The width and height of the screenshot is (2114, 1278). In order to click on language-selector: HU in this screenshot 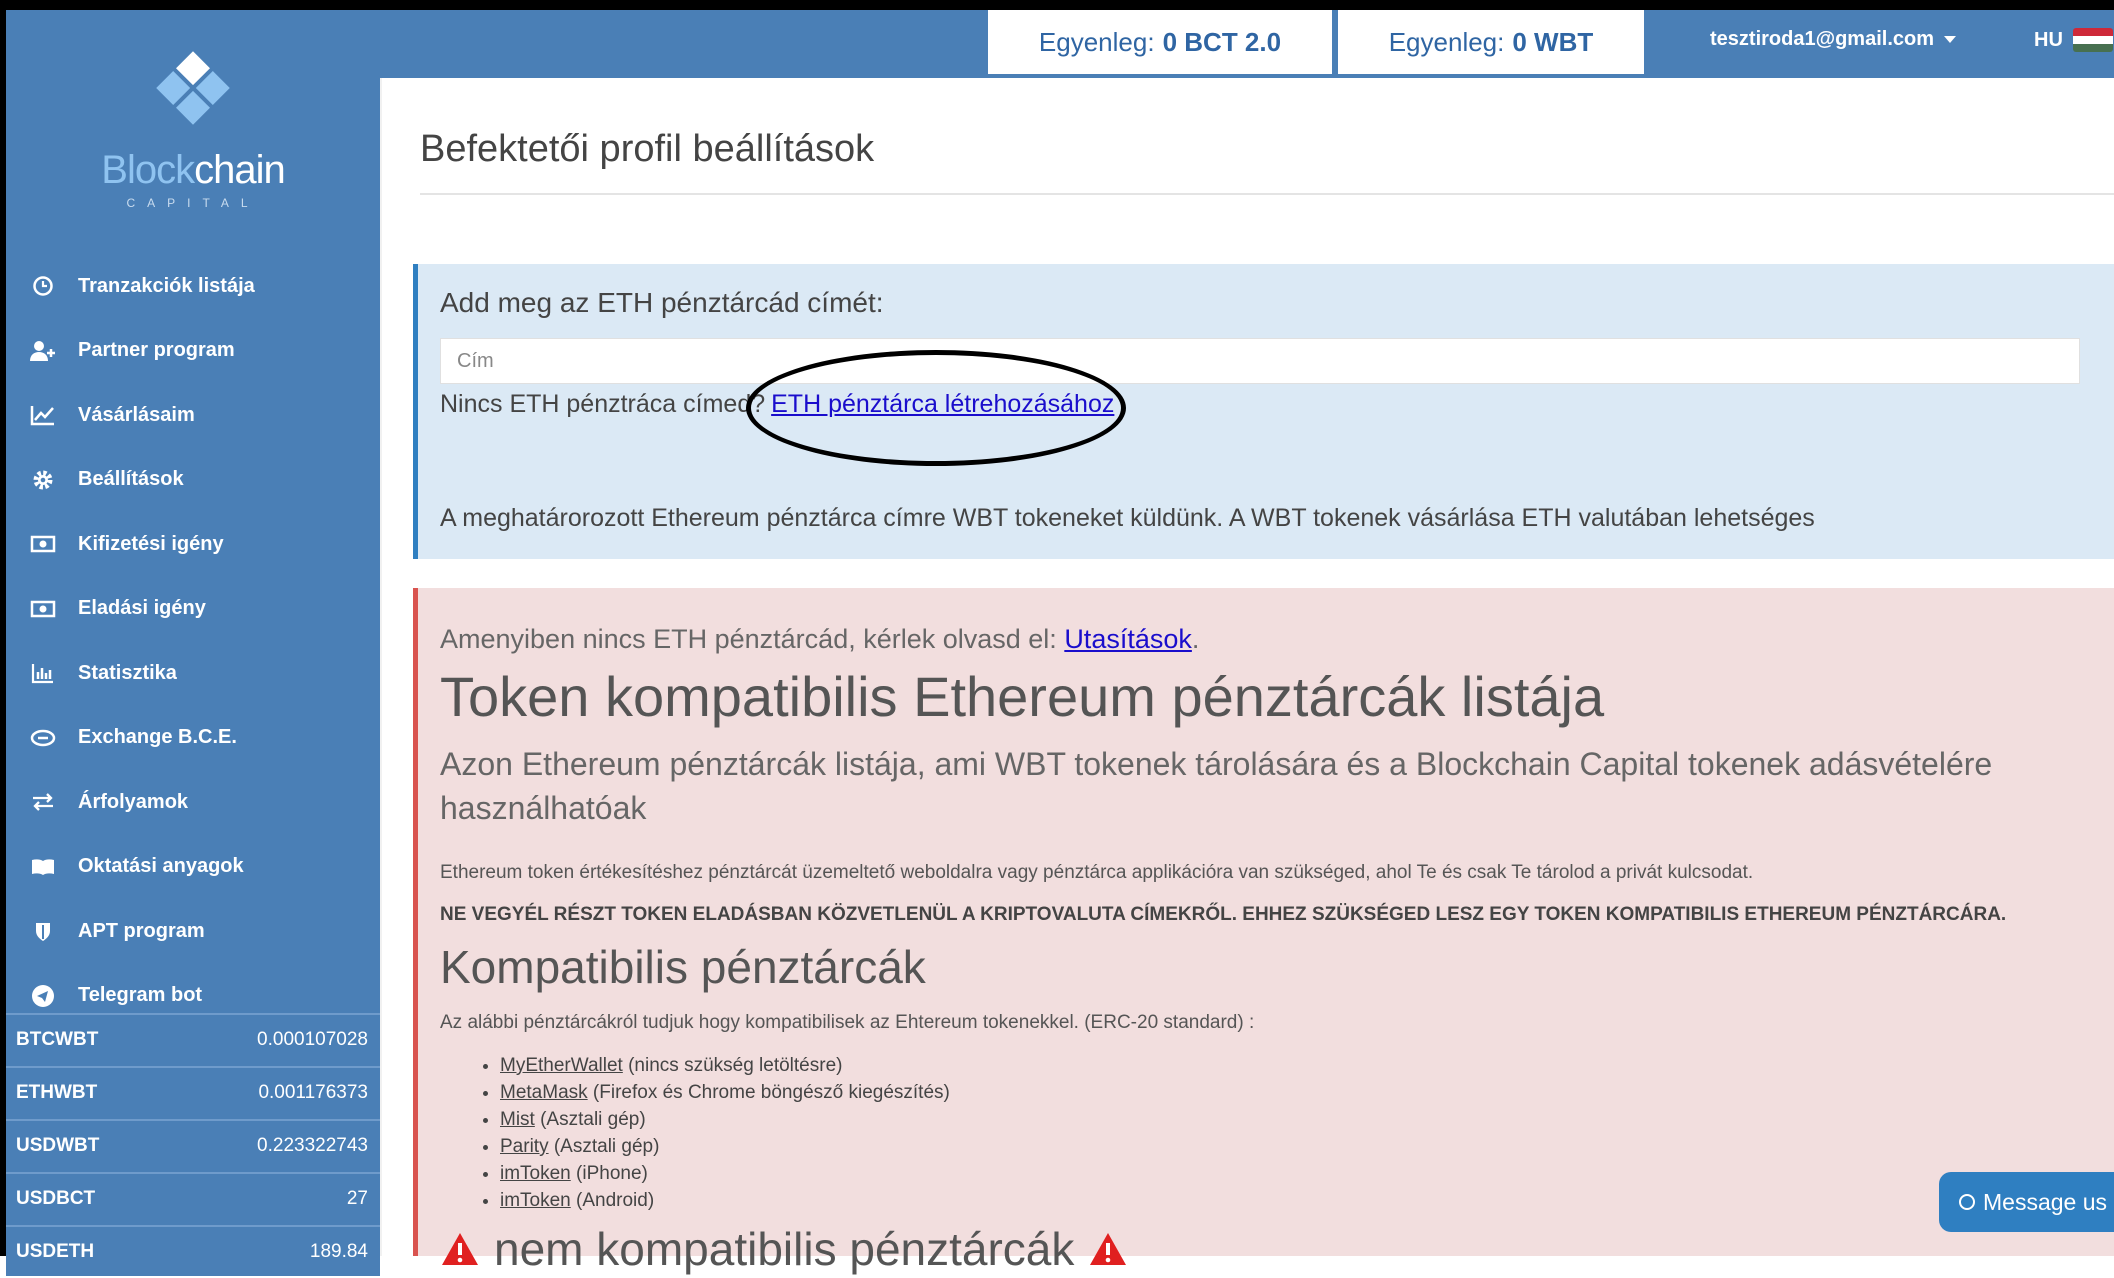, I will do `click(2073, 40)`.